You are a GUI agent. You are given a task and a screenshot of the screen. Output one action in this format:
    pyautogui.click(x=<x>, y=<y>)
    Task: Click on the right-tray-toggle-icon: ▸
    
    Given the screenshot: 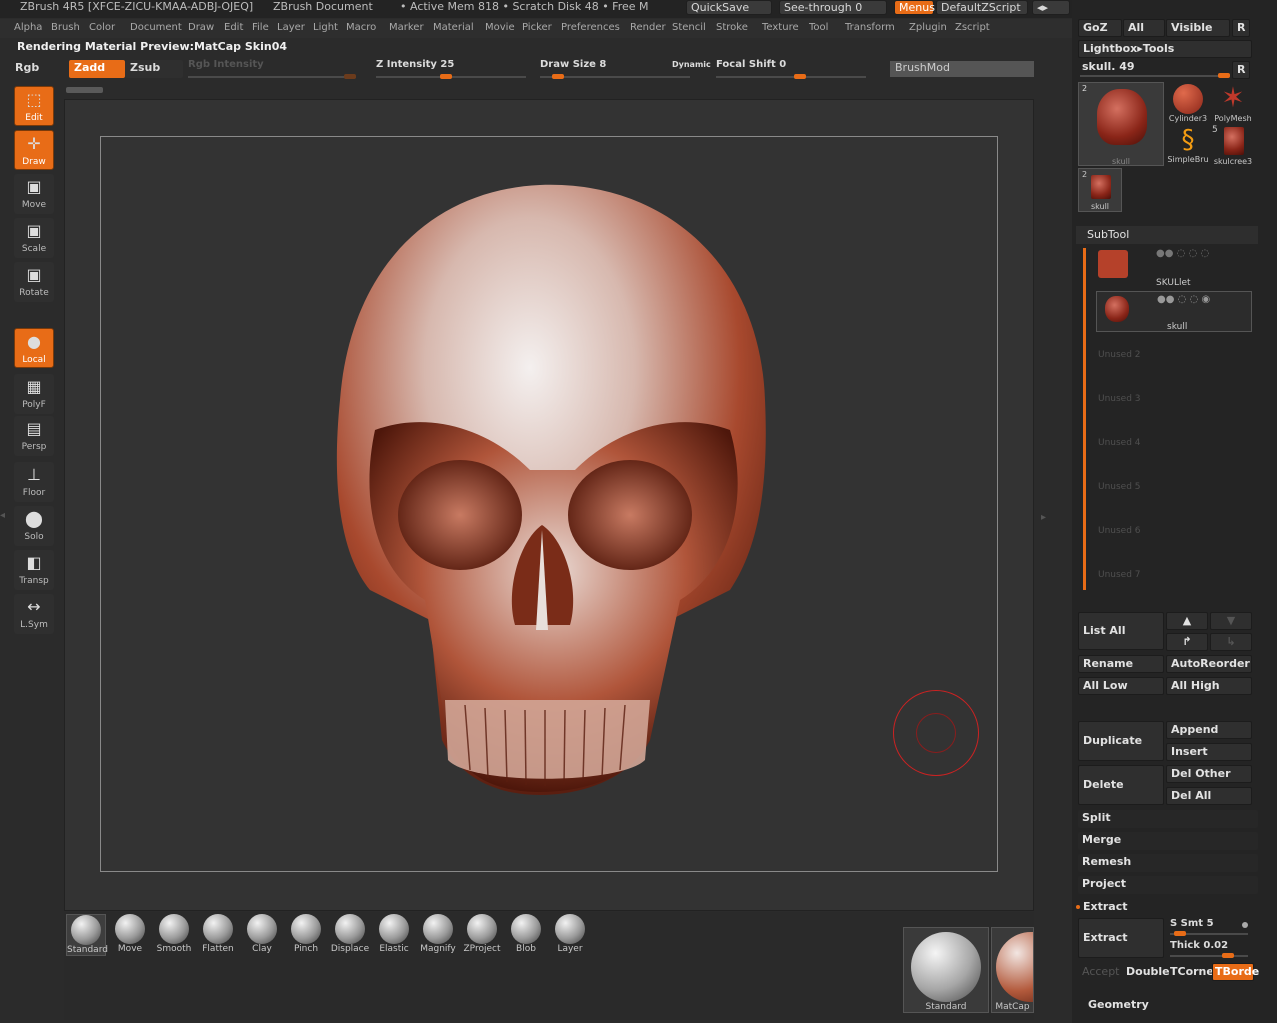 What is the action you would take?
    pyautogui.click(x=1044, y=522)
    